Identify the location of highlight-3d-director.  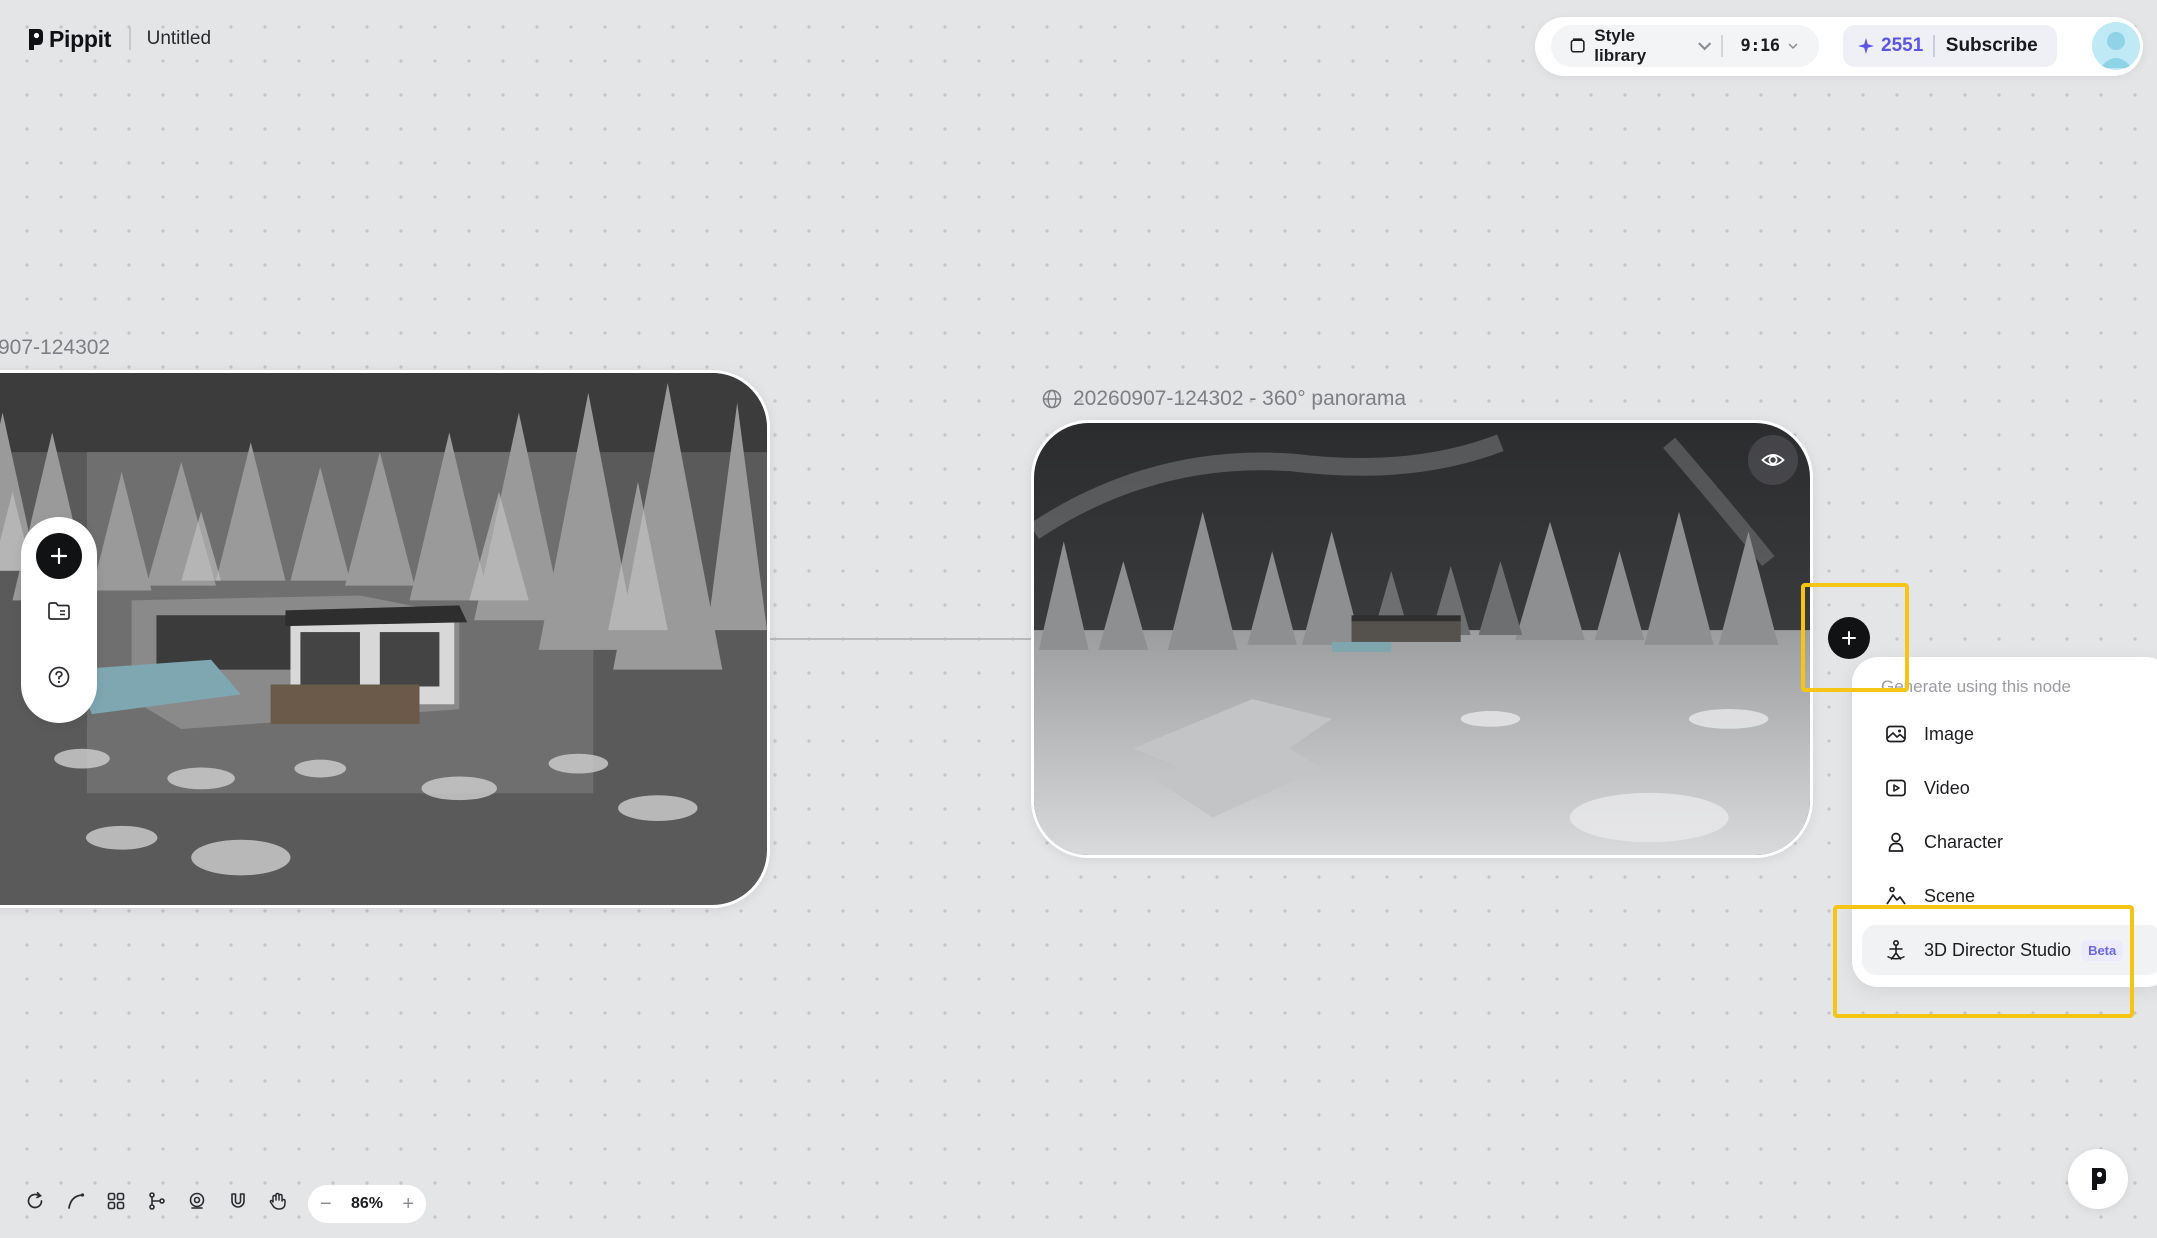
(1983, 961).